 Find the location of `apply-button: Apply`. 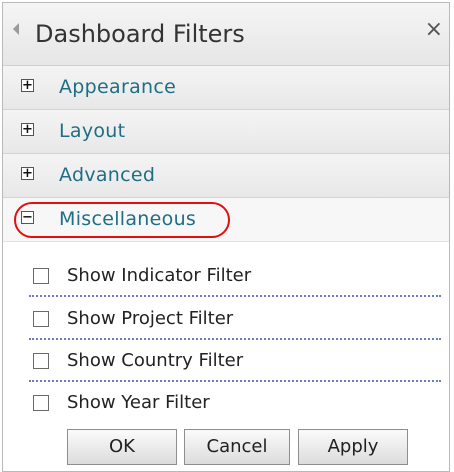

apply-button: Apply is located at coordinates (353, 447).